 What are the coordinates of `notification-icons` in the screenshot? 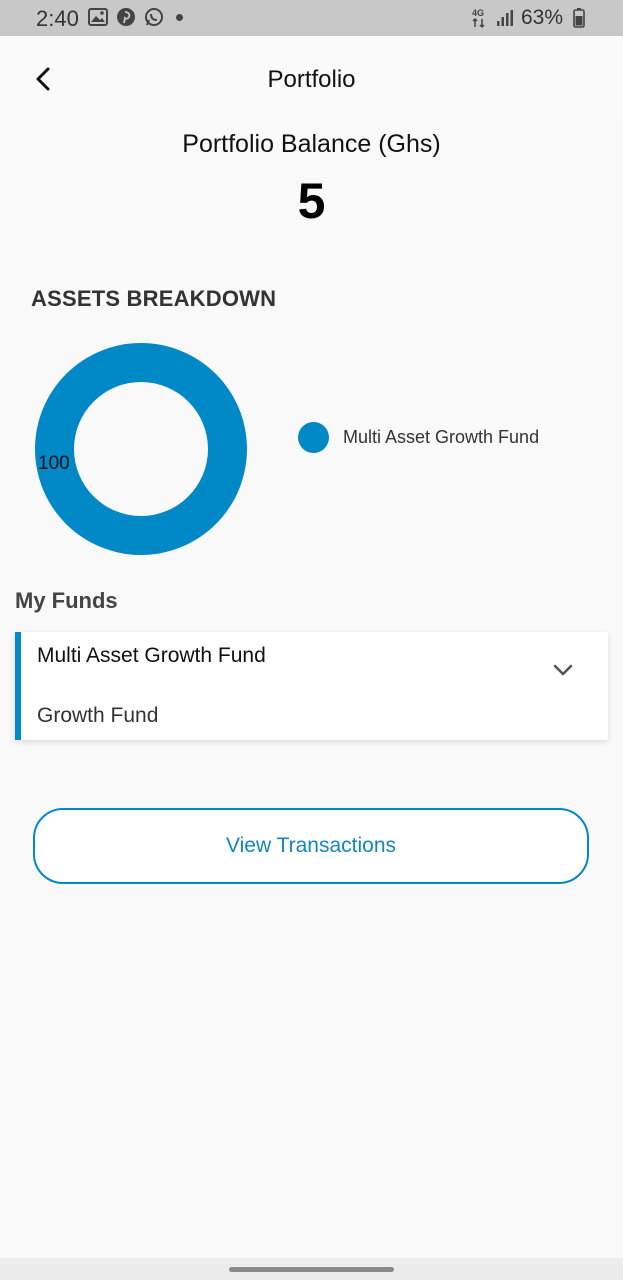 It's located at (135, 17).